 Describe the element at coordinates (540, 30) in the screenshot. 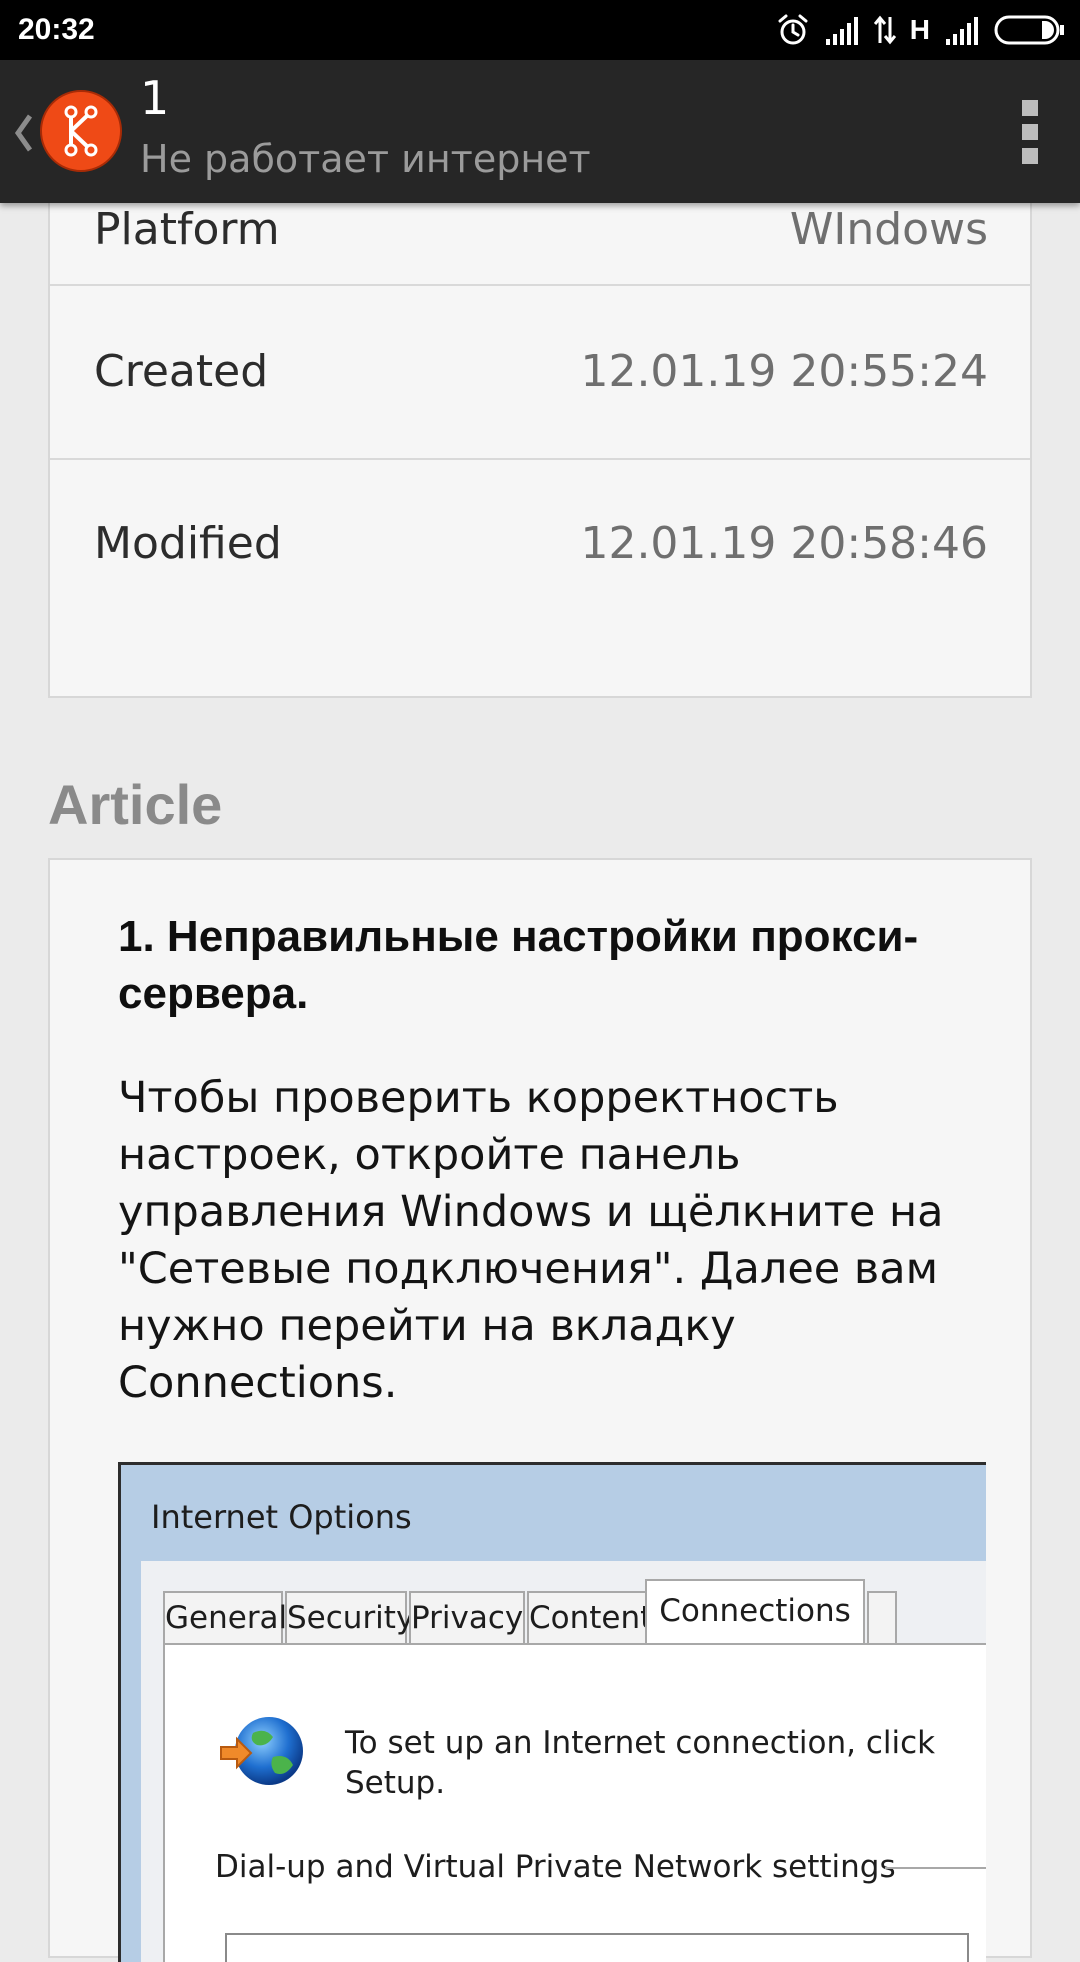

I see `status-bar: 20:32 H` at that location.